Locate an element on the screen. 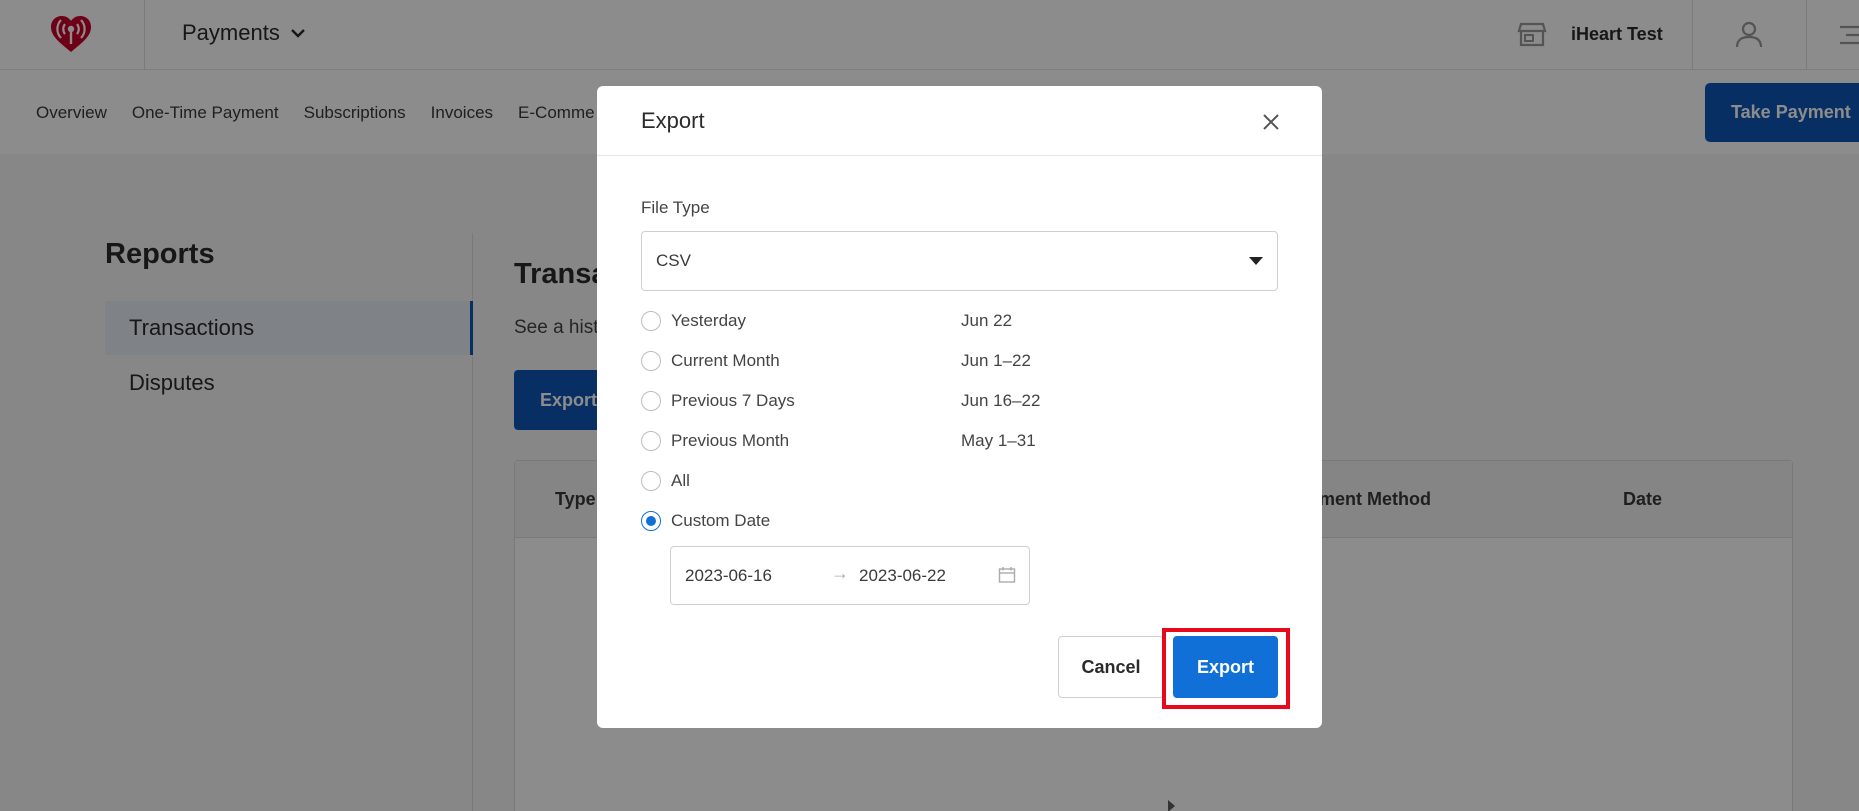  close-icon is located at coordinates (1271, 122).